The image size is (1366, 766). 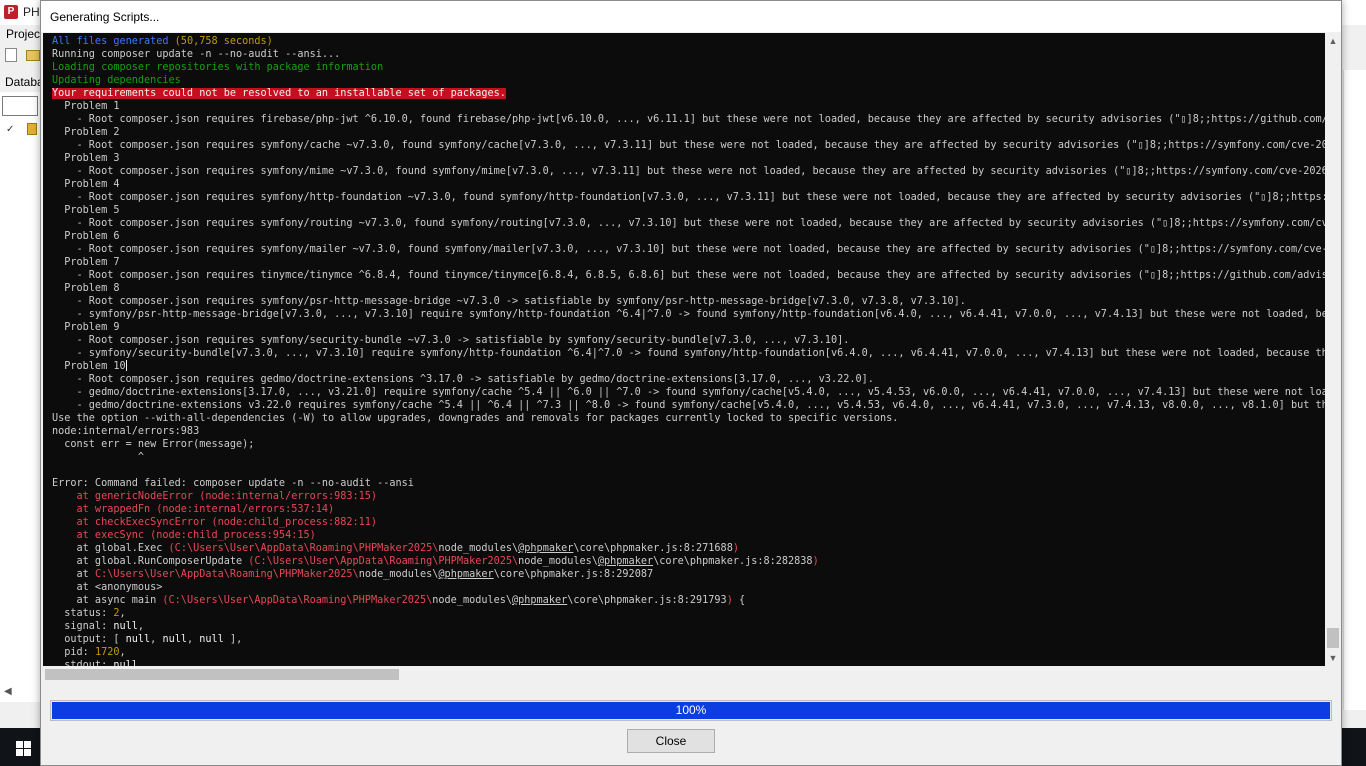 I want to click on console-segment: Problem 8, so click(x=86, y=288).